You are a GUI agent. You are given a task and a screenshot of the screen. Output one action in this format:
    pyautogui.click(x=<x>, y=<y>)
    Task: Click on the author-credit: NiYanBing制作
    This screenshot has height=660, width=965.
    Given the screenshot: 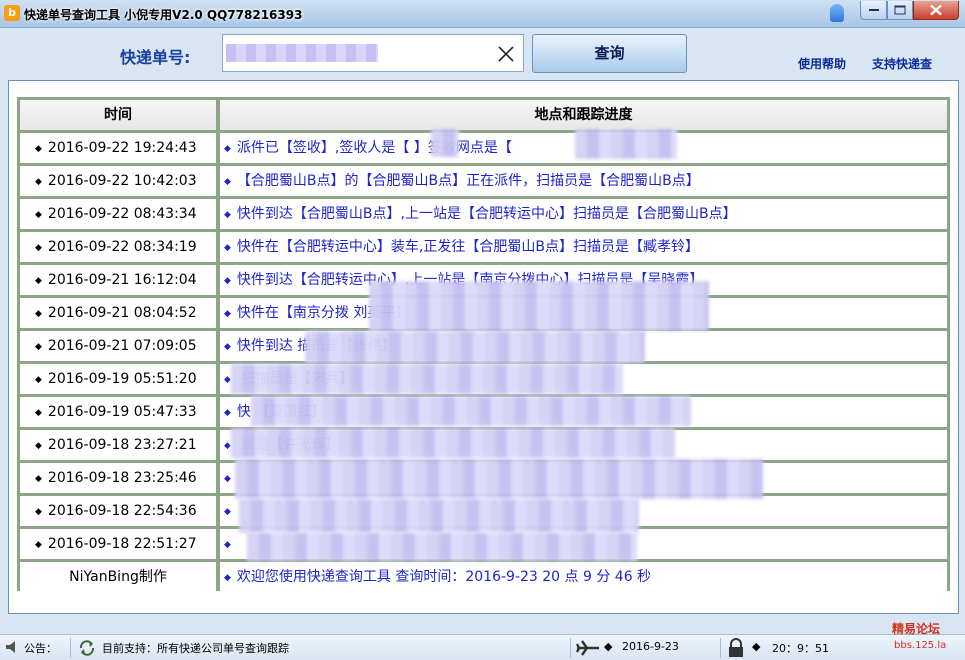 What is the action you would take?
    pyautogui.click(x=118, y=577)
    